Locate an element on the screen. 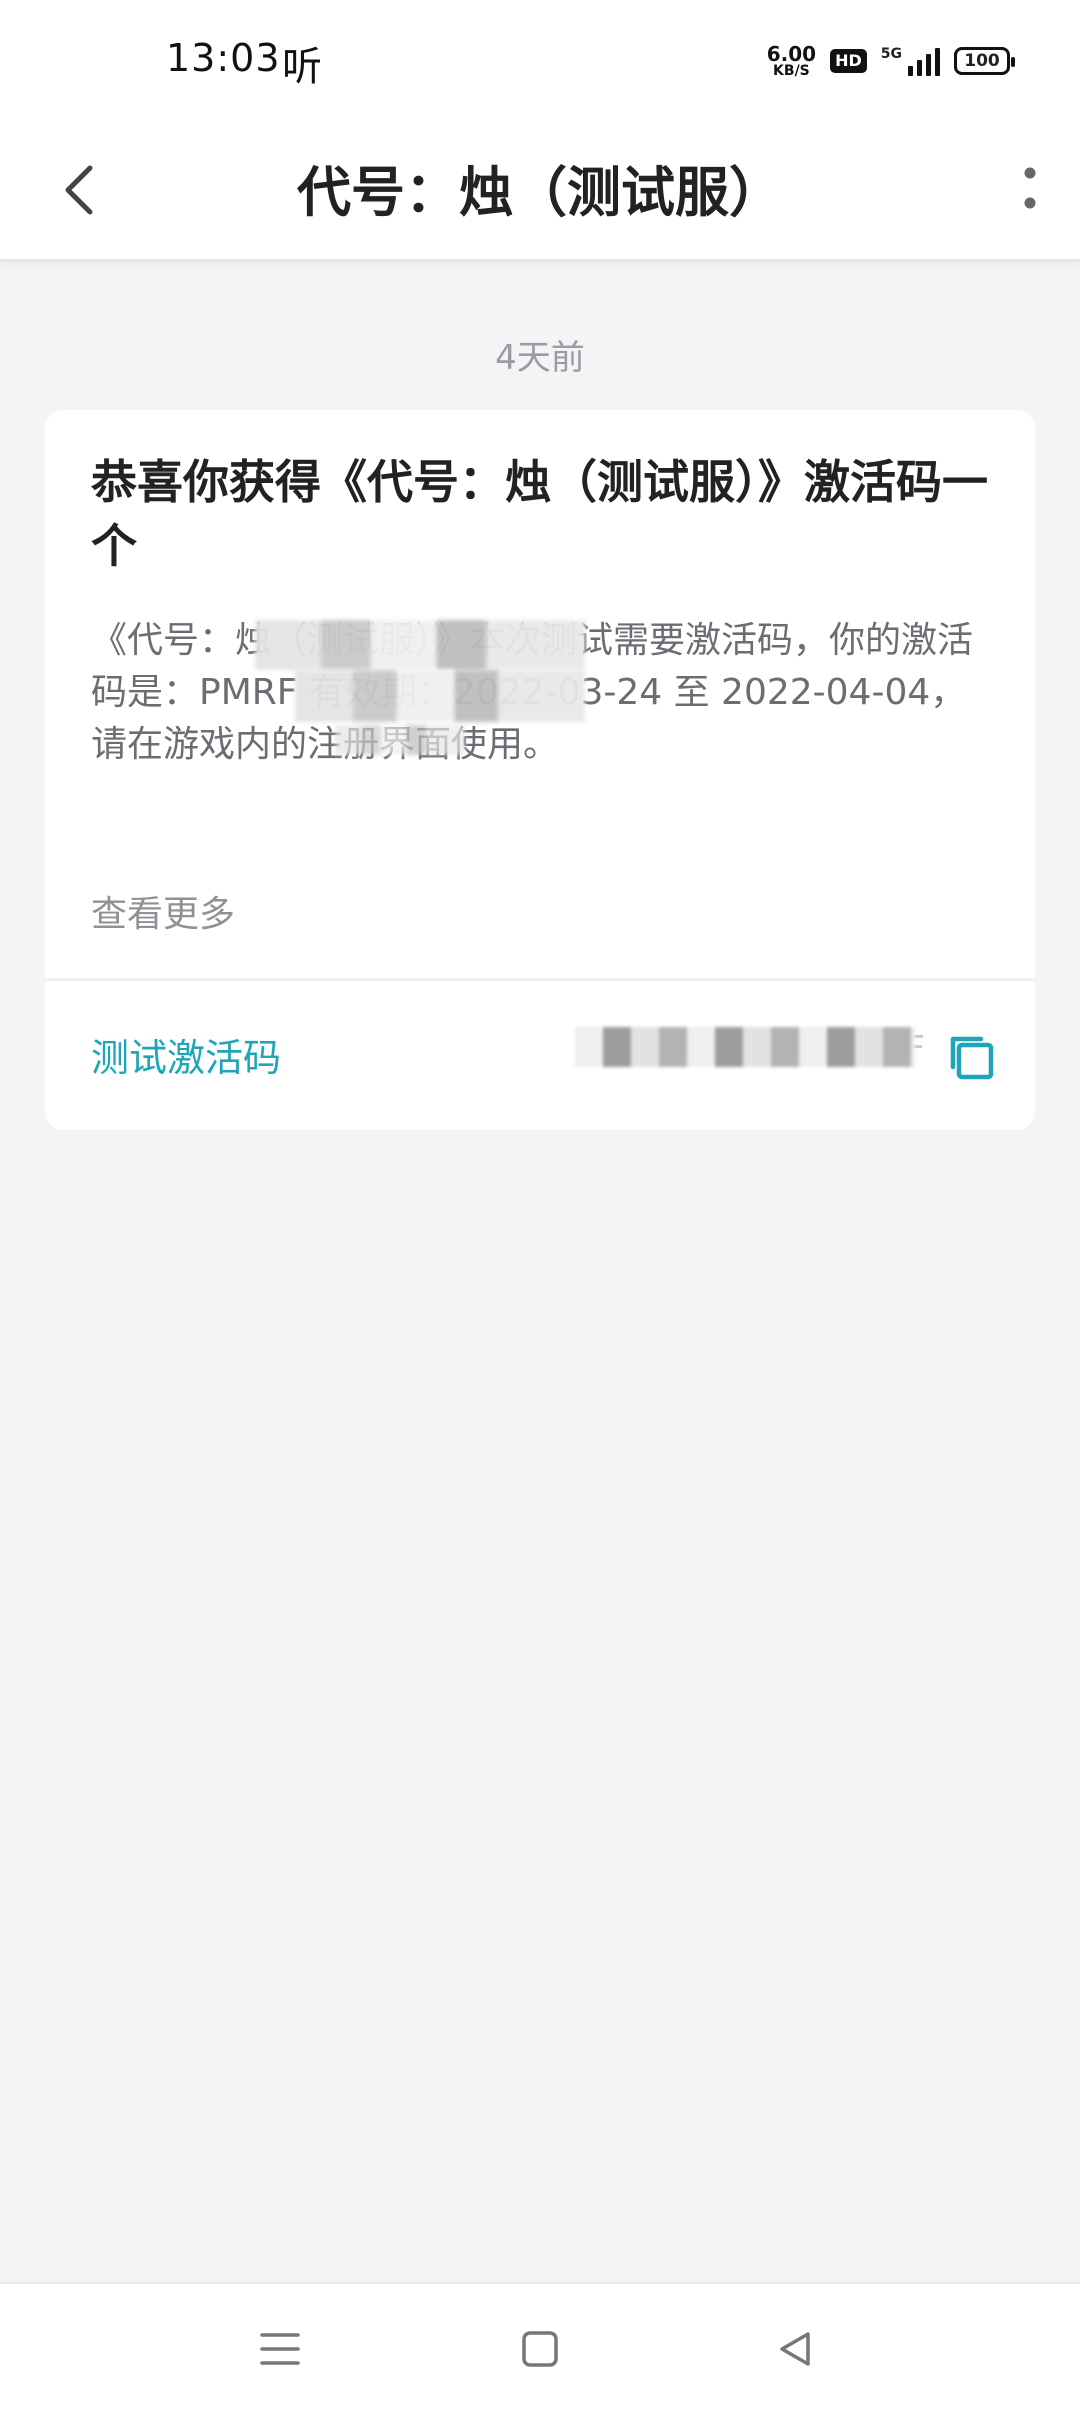 Image resolution: width=1080 pixels, height=2412 pixels. battery-icon: 100 is located at coordinates (984, 61).